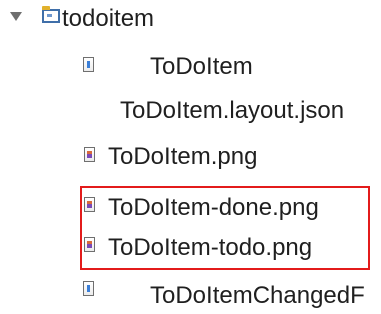 The width and height of the screenshot is (381, 314). I want to click on tree-item-png: ToDoItem.png, so click(190, 158).